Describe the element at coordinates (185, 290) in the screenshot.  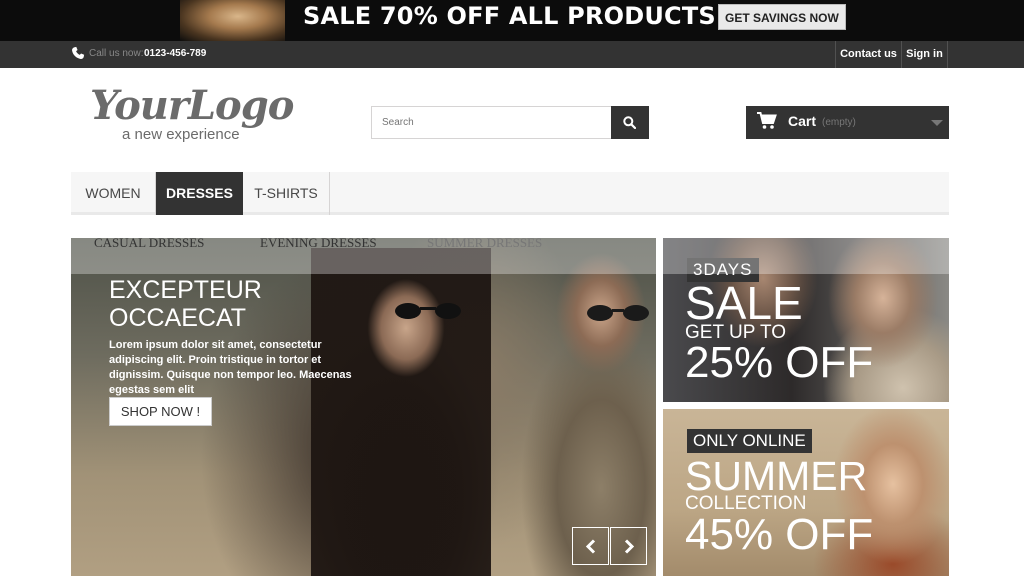
I see `slide-title-line: EXCEPTEUR` at that location.